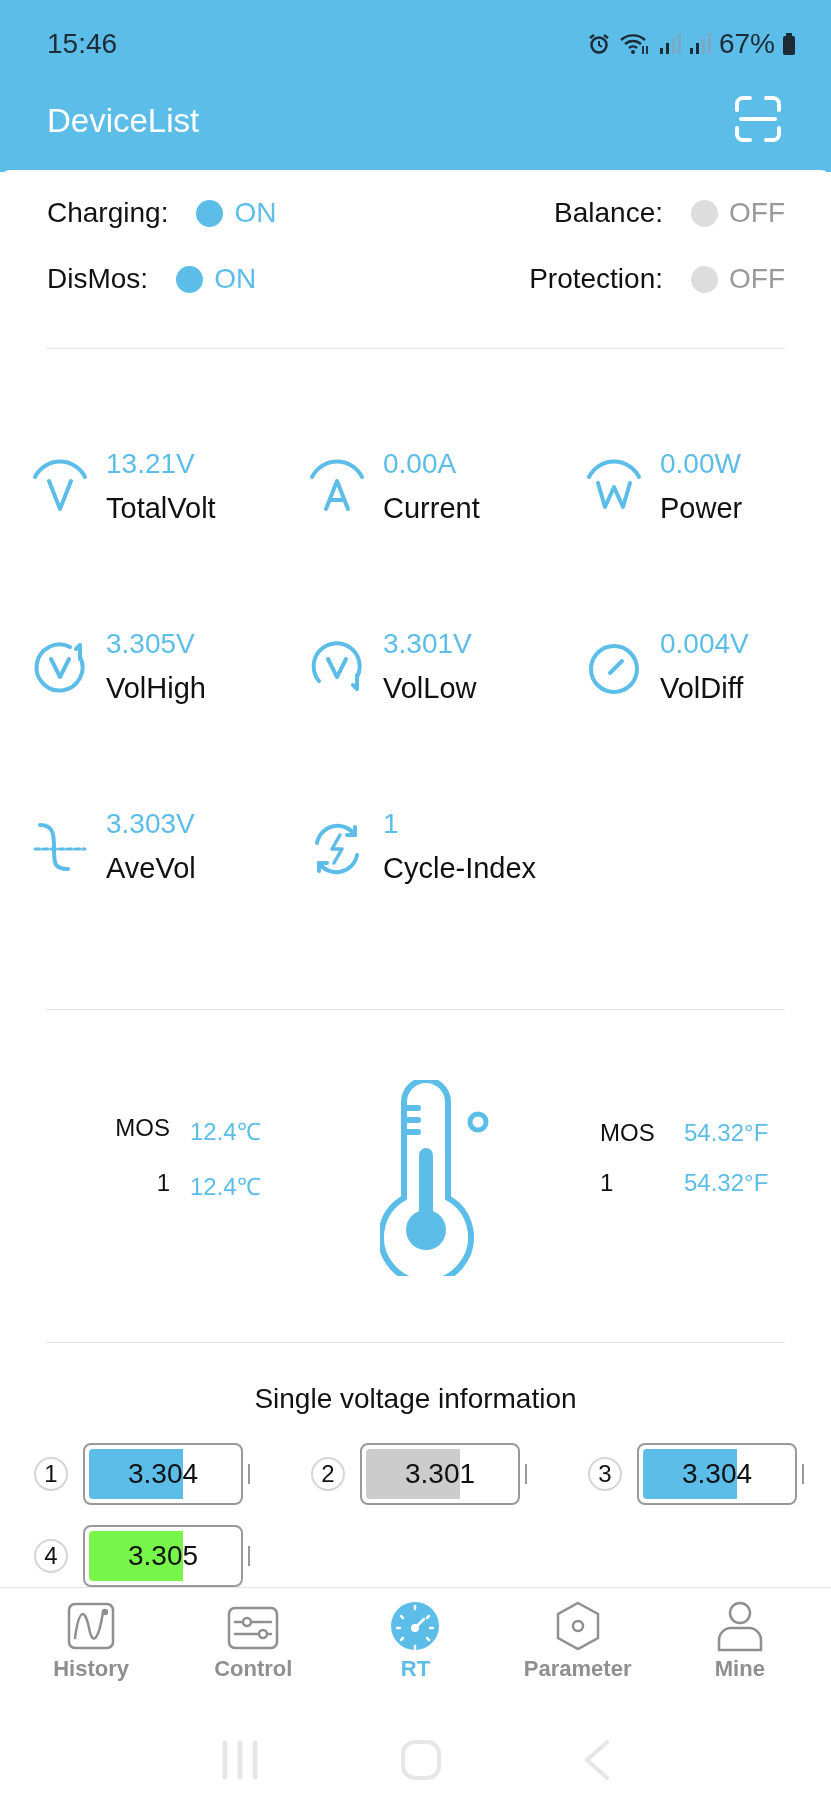 The width and height of the screenshot is (831, 1801). What do you see at coordinates (156, 688) in the screenshot?
I see `metric-label: VolHigh` at bounding box center [156, 688].